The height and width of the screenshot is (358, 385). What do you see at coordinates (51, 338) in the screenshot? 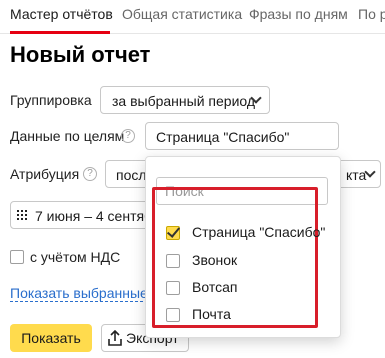
I see `show-button: Показать` at bounding box center [51, 338].